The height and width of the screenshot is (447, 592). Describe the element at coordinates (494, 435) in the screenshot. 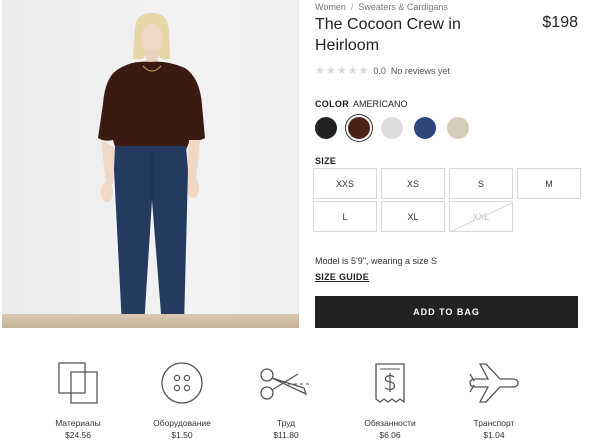

I see `cost-value: $1.04` at that location.